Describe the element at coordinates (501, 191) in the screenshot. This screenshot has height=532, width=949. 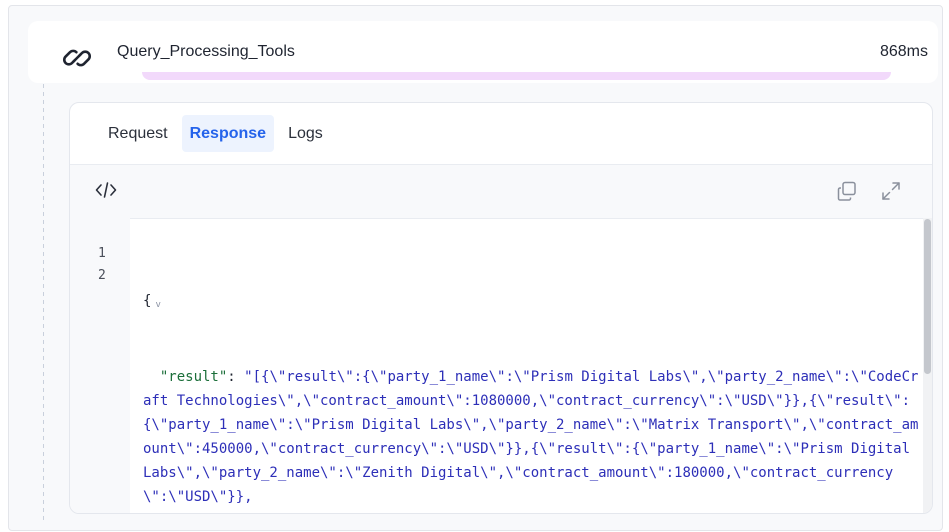
I see `code-toolbar` at that location.